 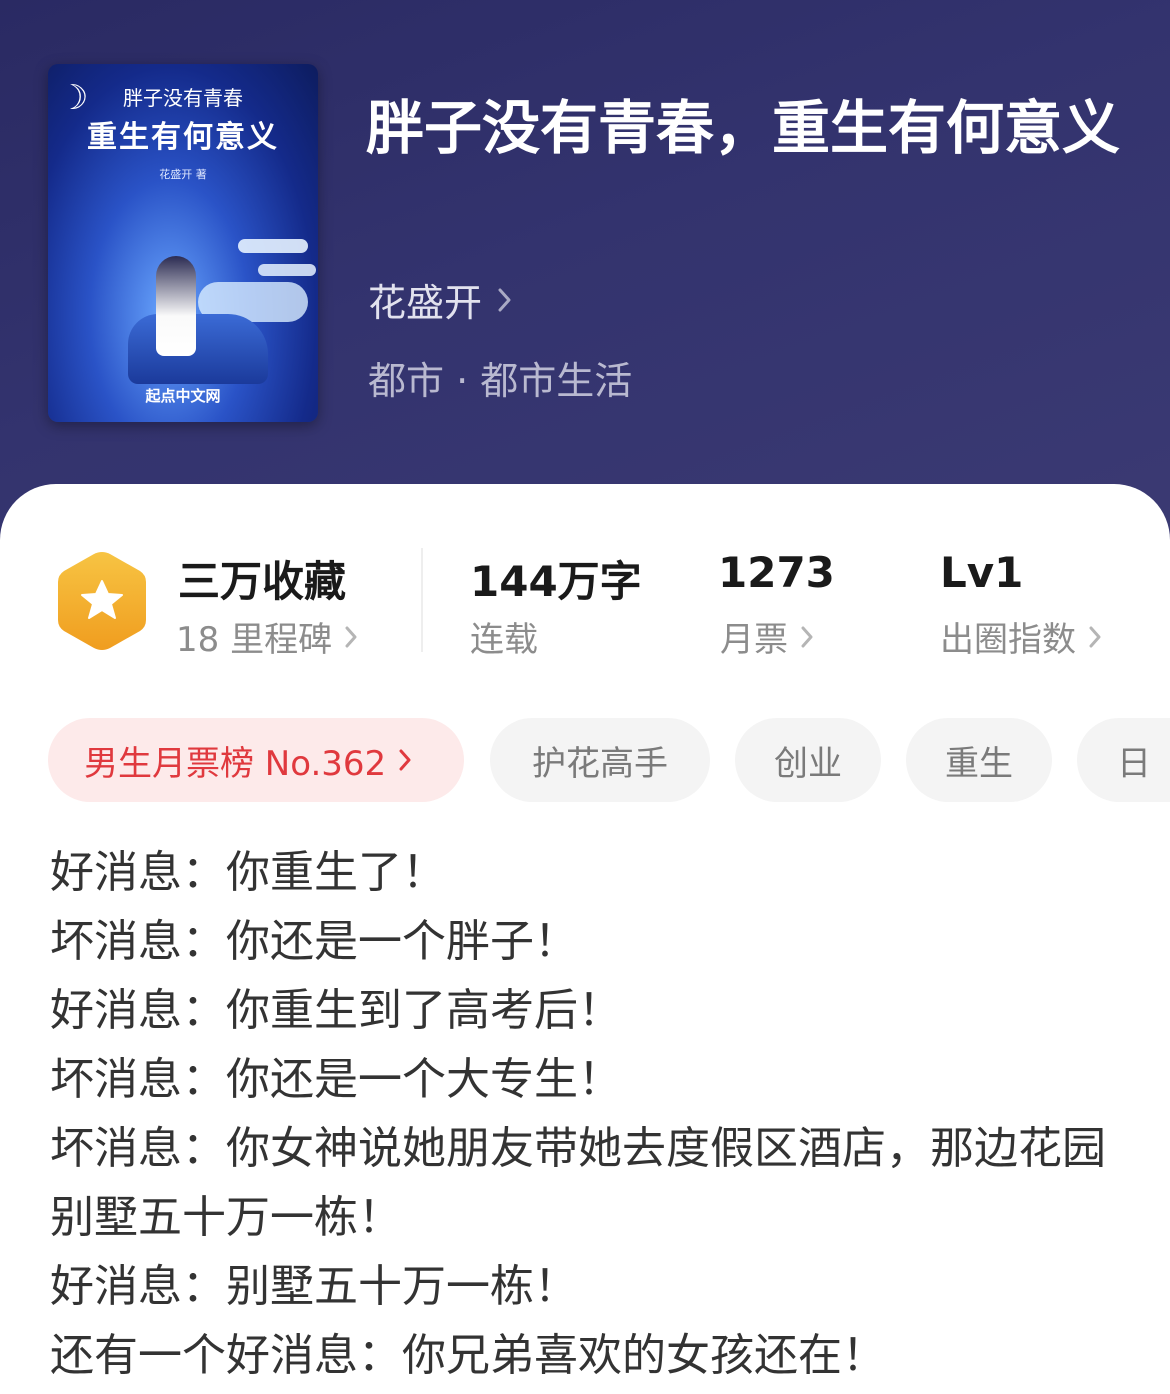 What do you see at coordinates (979, 760) in the screenshot?
I see `tag-chip: 重生` at bounding box center [979, 760].